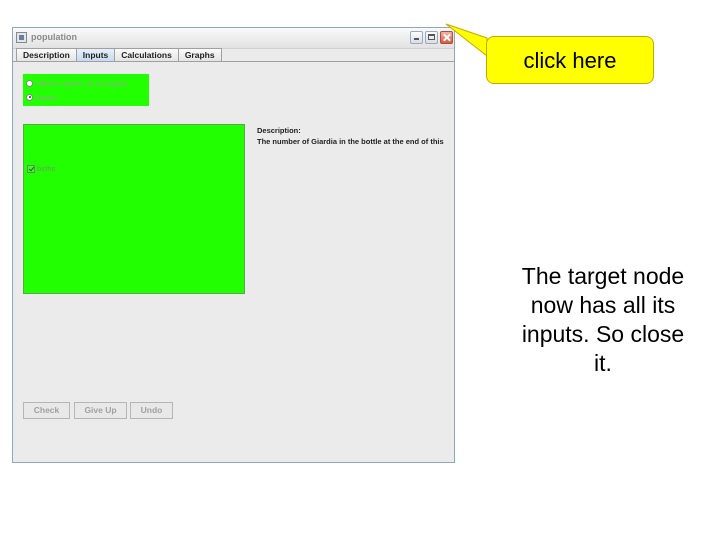 The width and height of the screenshot is (720, 540). Describe the element at coordinates (416, 37) in the screenshot. I see `minimize-icon` at that location.